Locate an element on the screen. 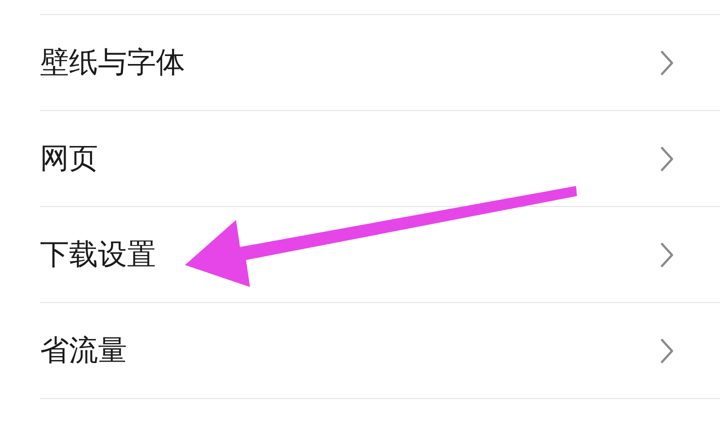  settings-label: 网页 is located at coordinates (69, 158).